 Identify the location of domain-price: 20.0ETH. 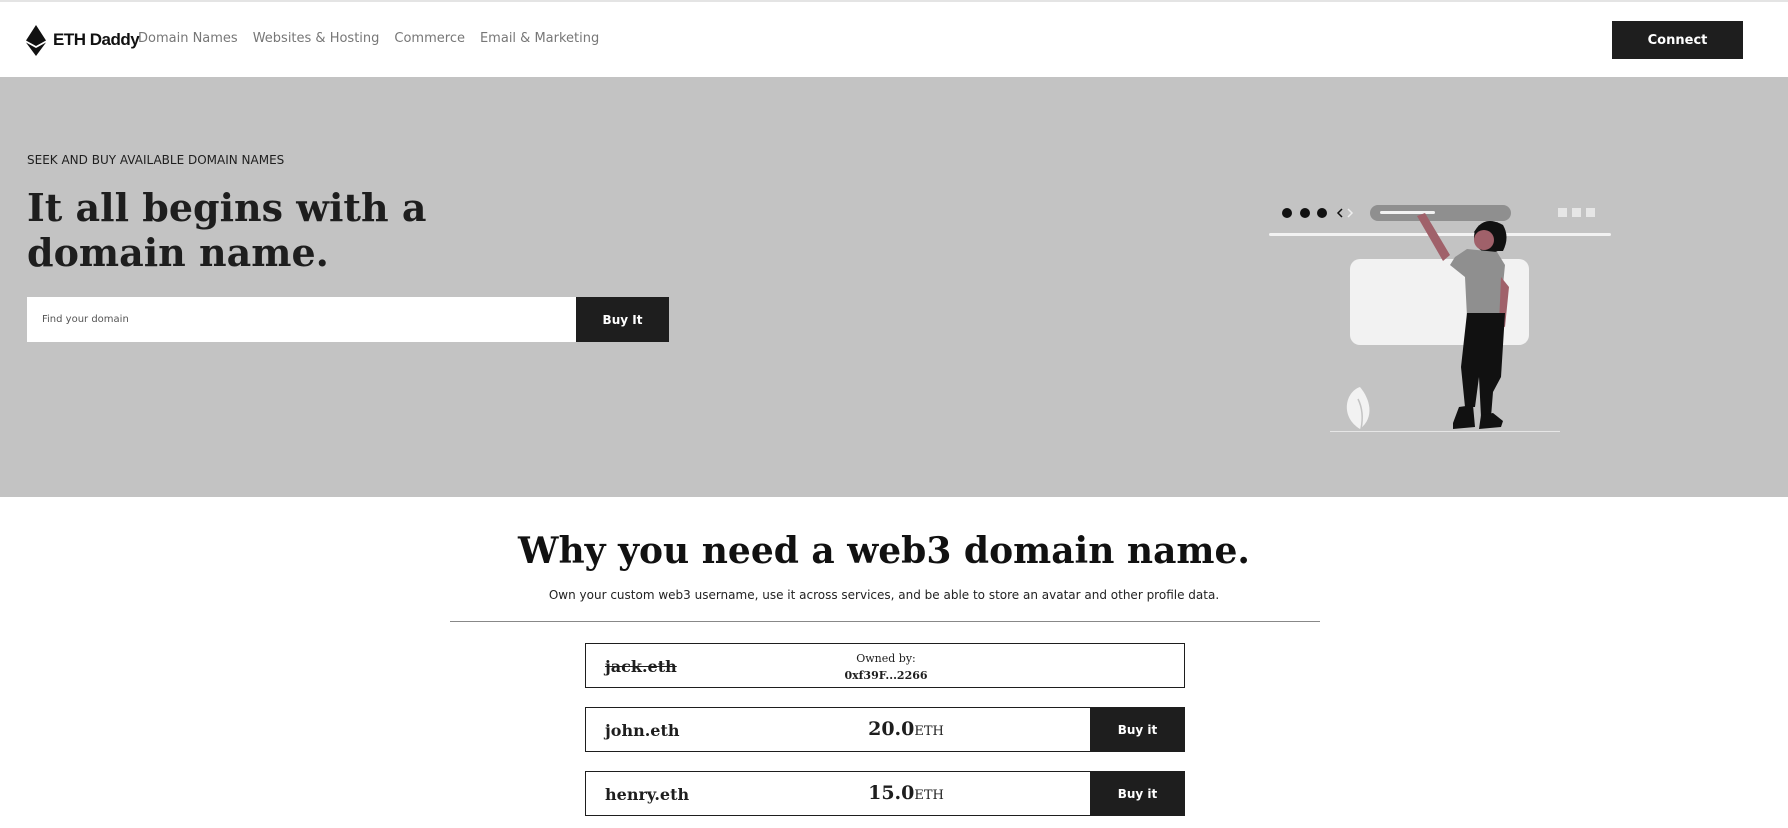
(906, 729).